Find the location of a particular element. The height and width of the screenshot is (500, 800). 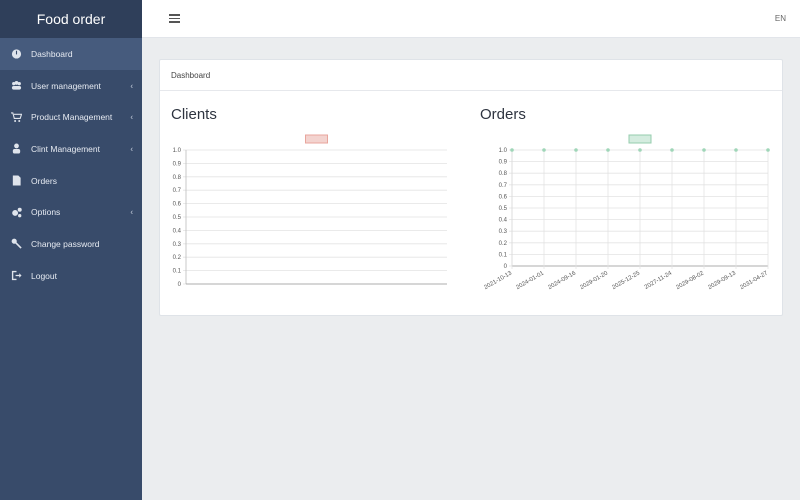

sidebar-item-product-management: Product Management ‹ is located at coordinates (71, 117).